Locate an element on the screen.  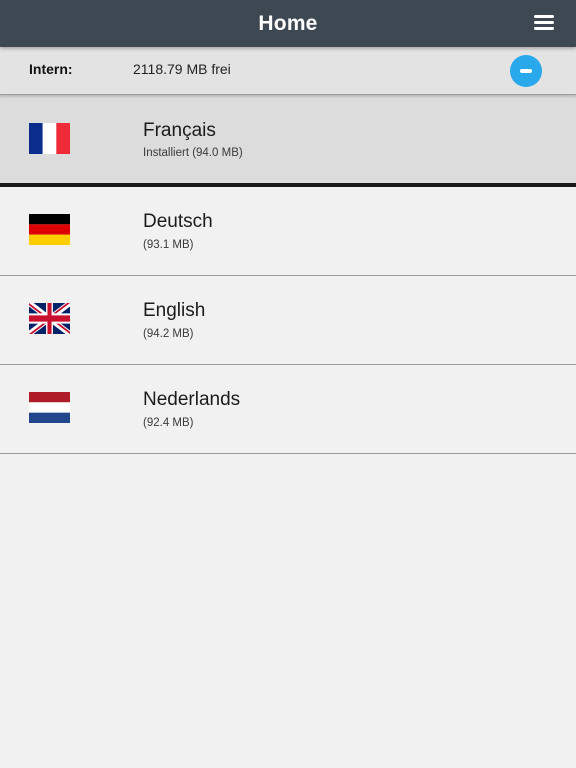
app-header: Home is located at coordinates (288, 23).